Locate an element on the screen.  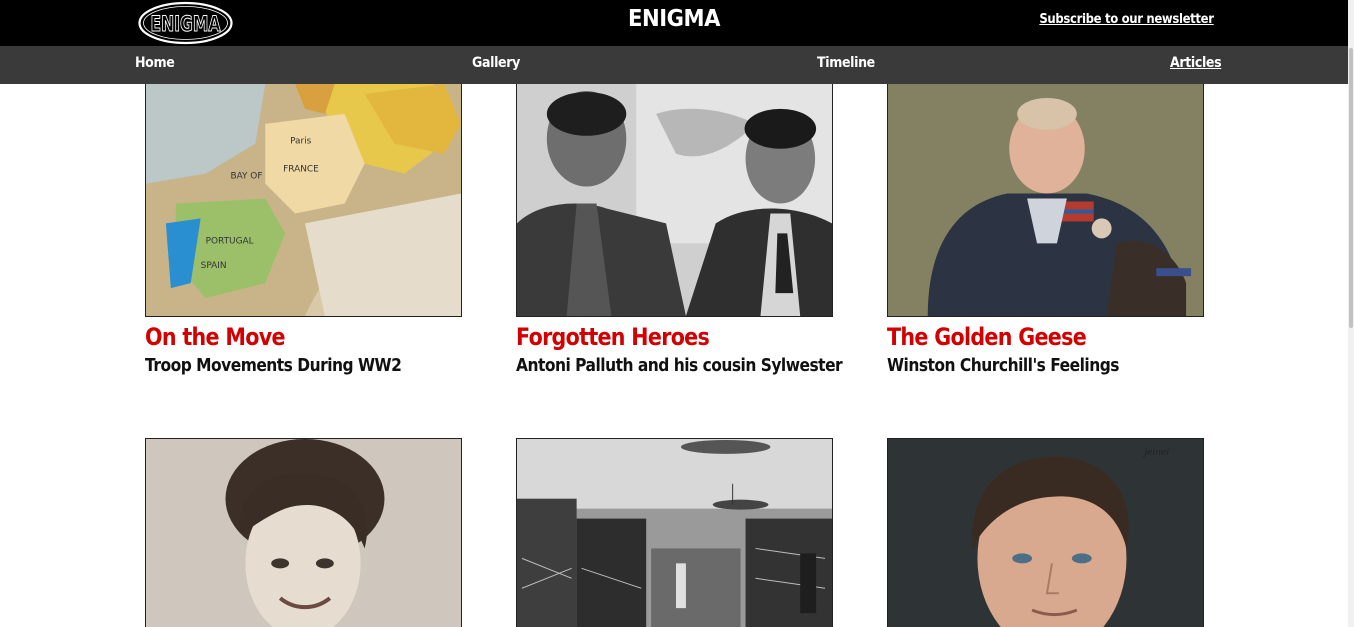
subscribe-newsletter-link: Subscribe to our newsletter is located at coordinates (1127, 19).